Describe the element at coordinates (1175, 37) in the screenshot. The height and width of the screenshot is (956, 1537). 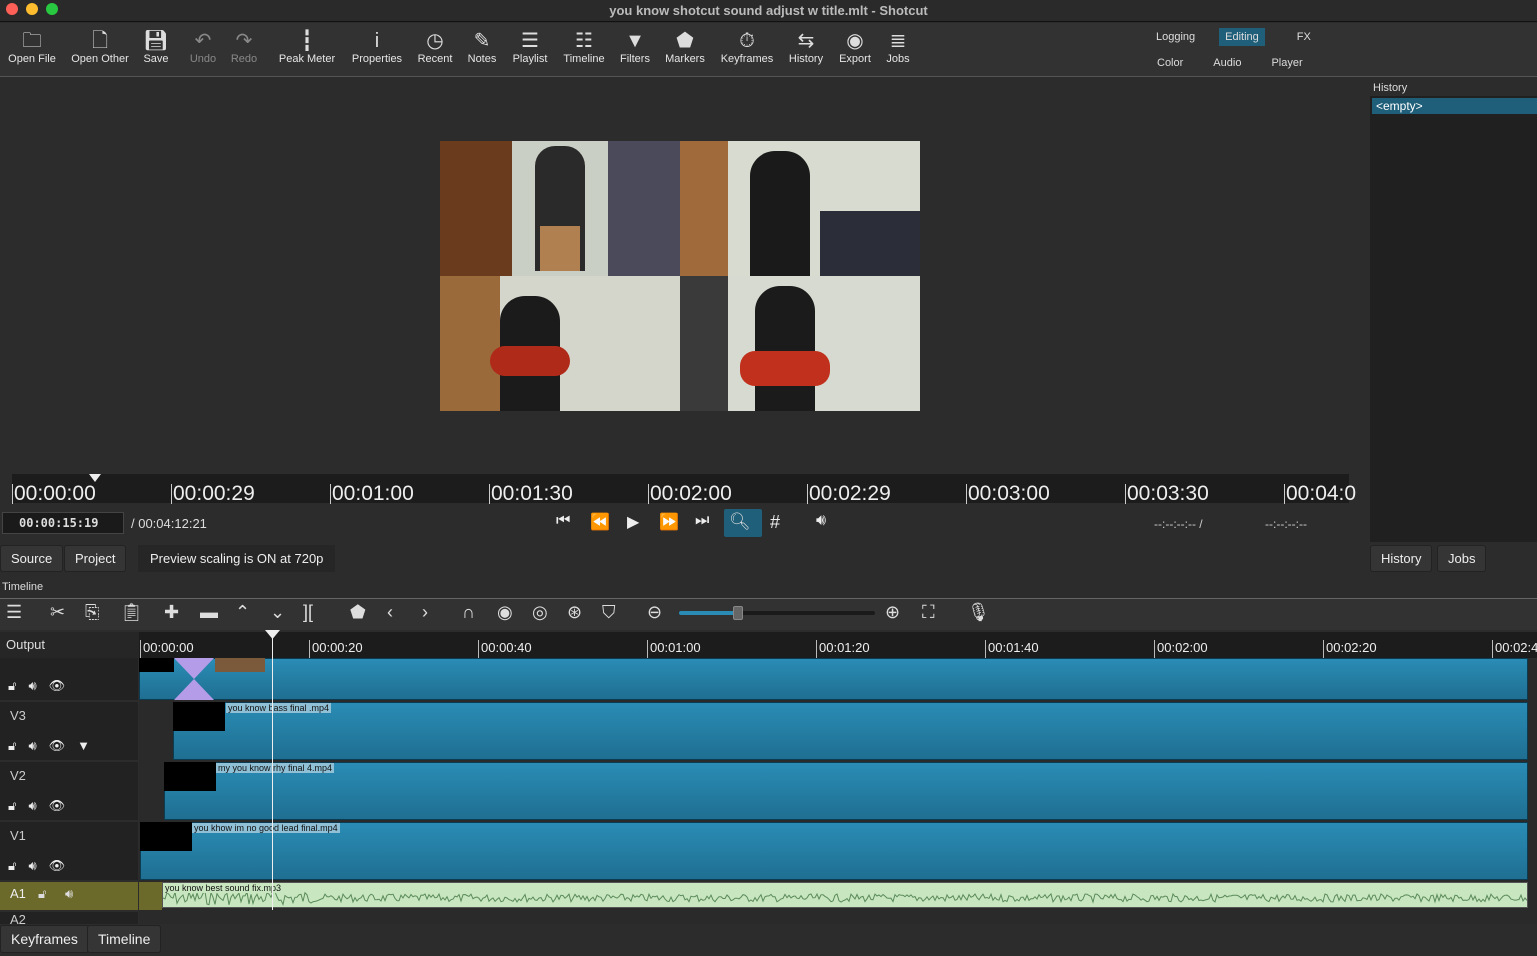
I see `workspace-logging: Logging` at that location.